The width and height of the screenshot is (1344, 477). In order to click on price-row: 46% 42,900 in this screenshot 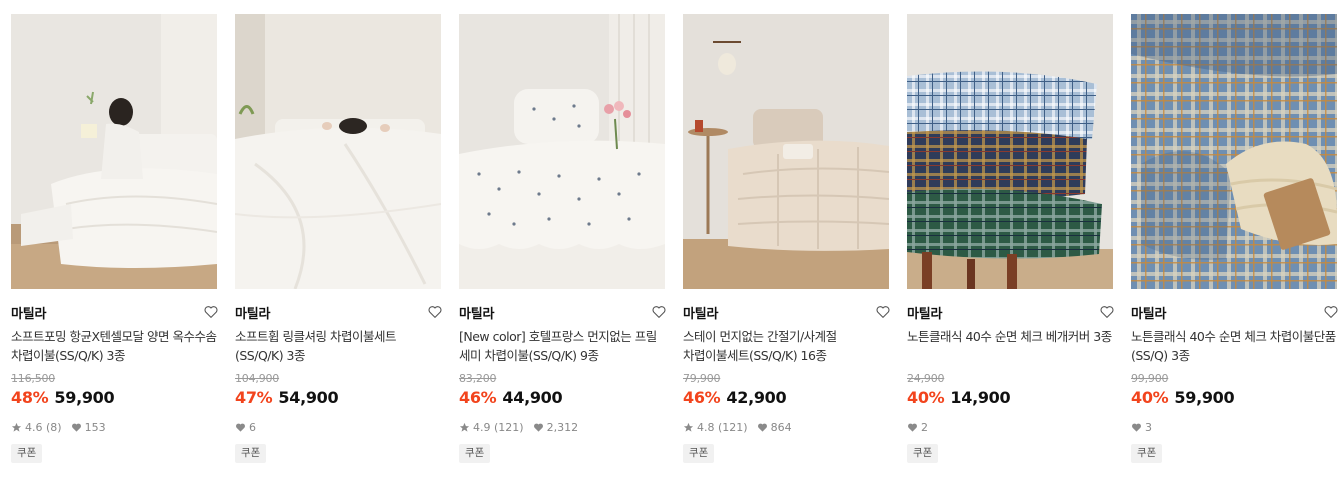, I will do `click(735, 399)`.